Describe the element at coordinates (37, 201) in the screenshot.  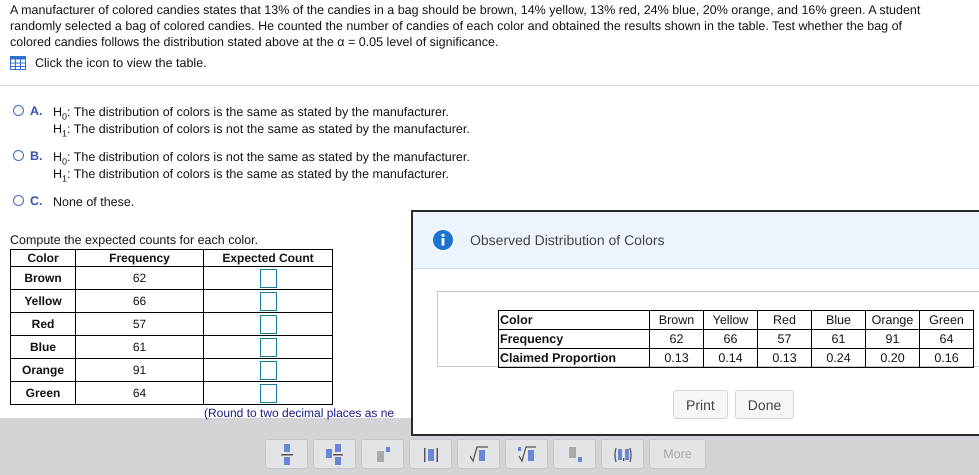
I see `option-letter: C.` at that location.